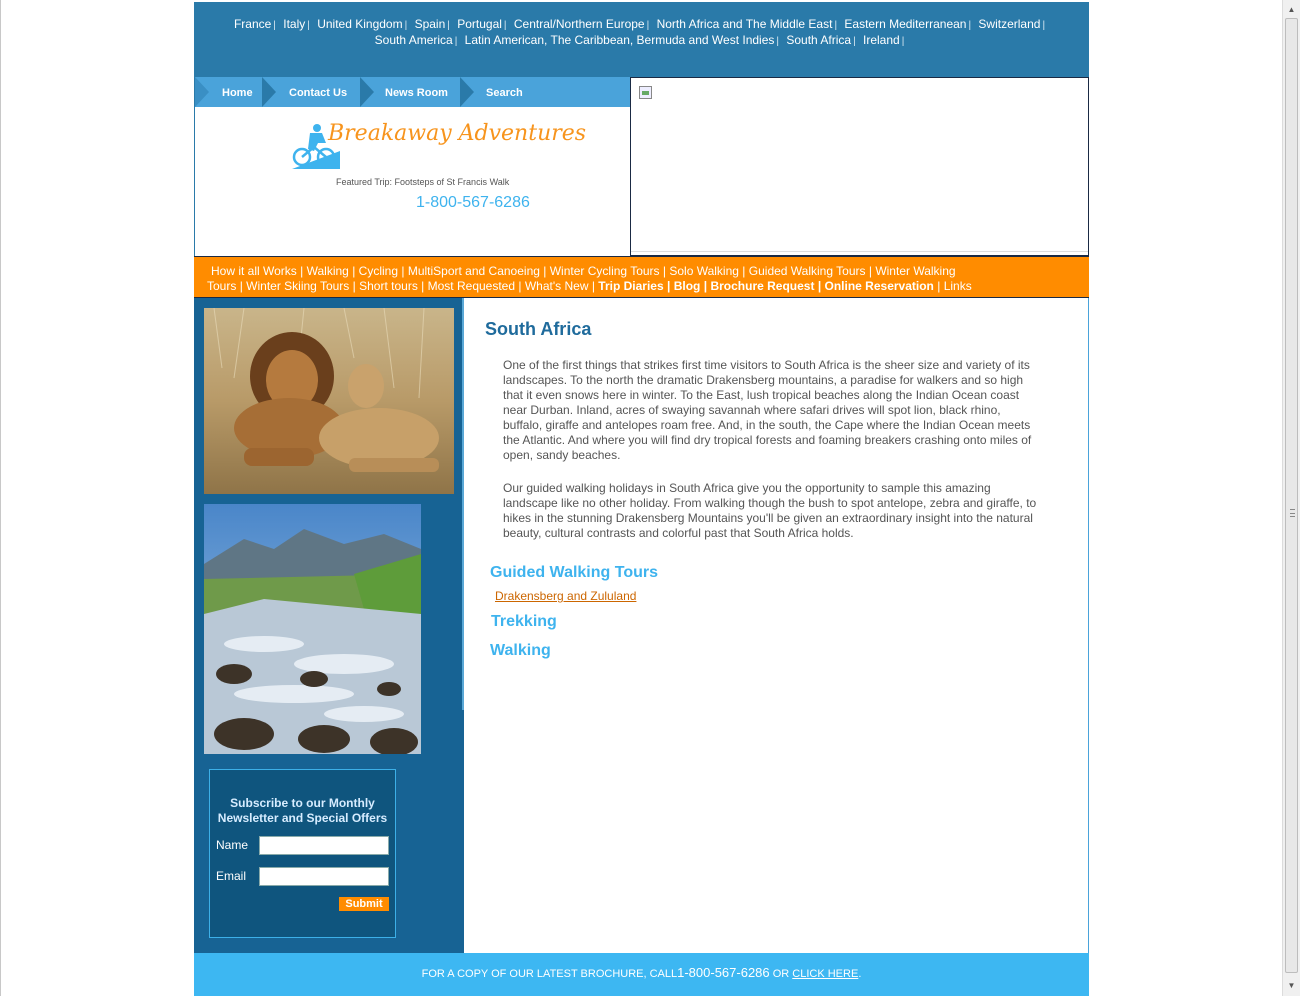  What do you see at coordinates (324, 876) in the screenshot?
I see `email-input` at bounding box center [324, 876].